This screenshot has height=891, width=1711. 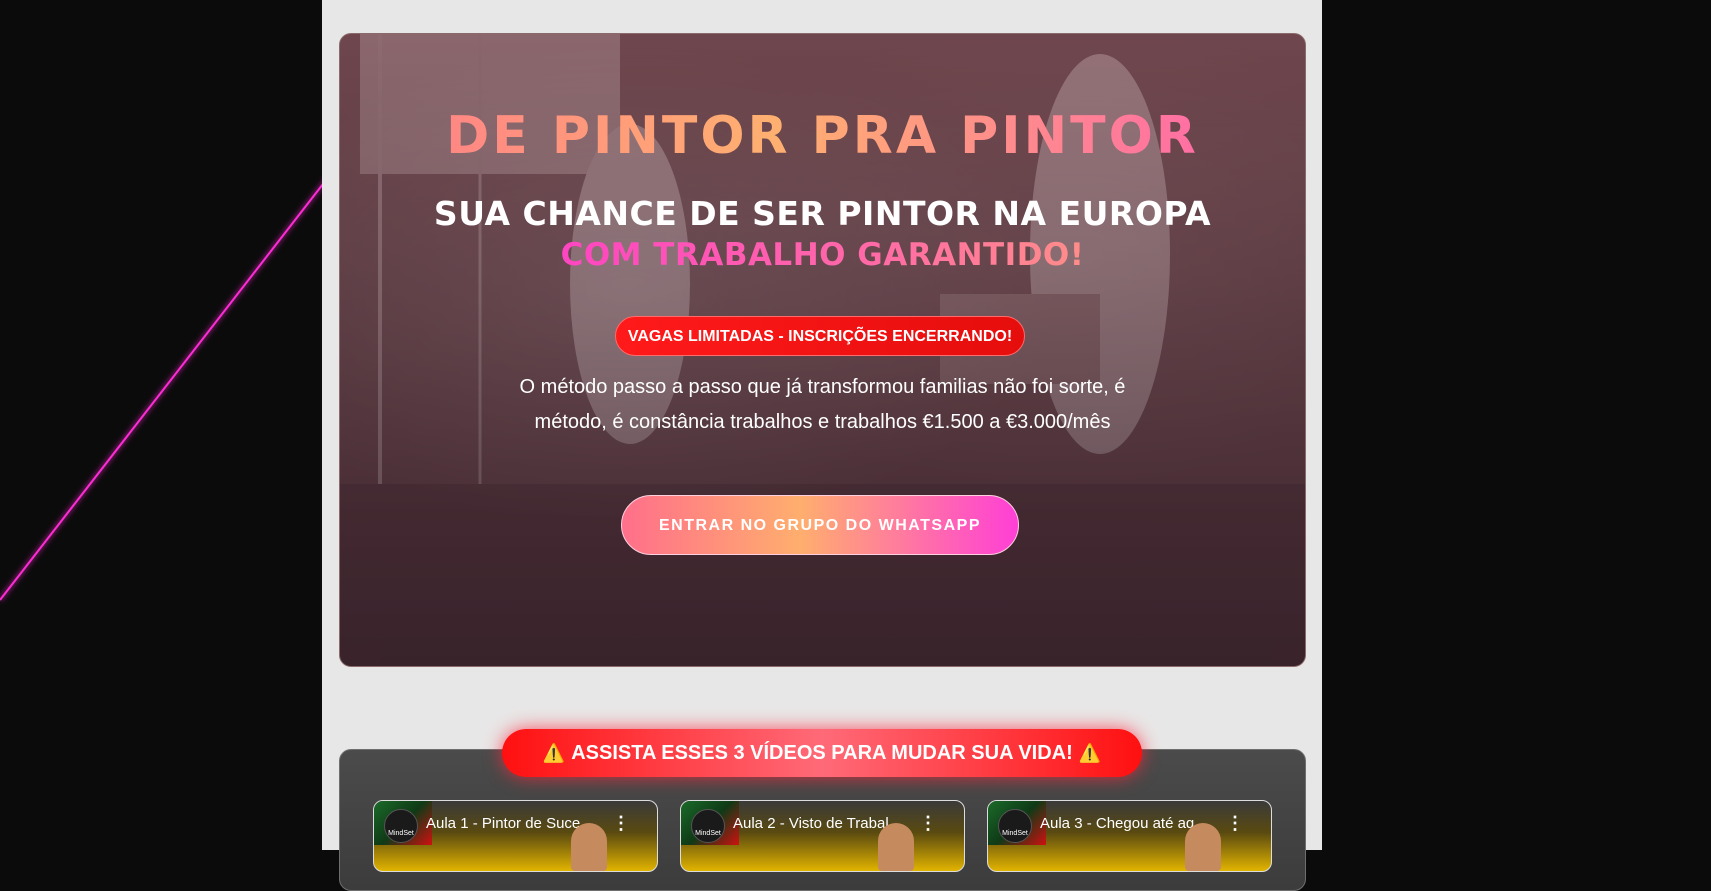 What do you see at coordinates (165, 387) in the screenshot?
I see `neon-line-decoration` at bounding box center [165, 387].